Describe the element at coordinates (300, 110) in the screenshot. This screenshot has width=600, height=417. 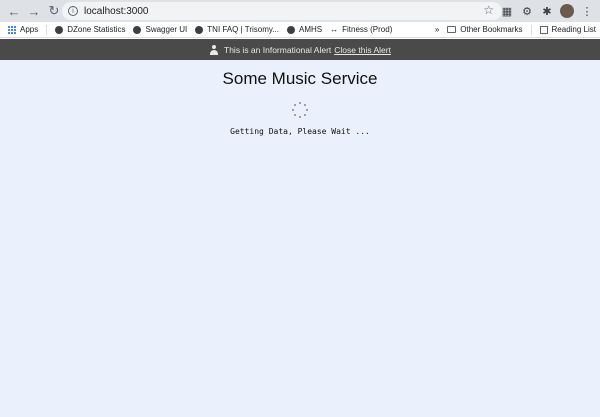
I see `loading-spinner-icon` at that location.